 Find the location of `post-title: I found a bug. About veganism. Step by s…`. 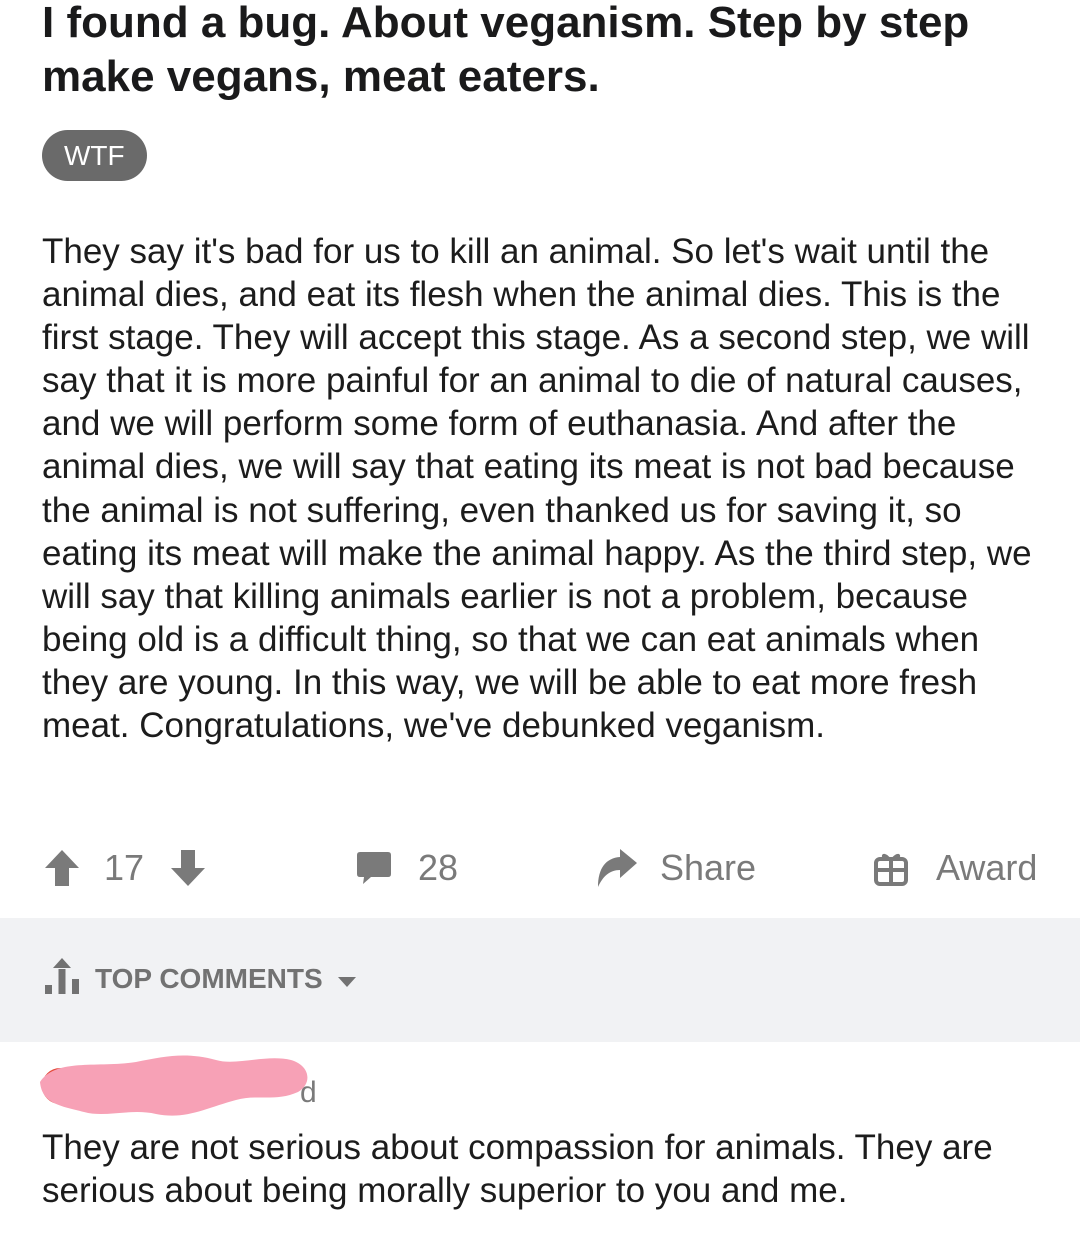

post-title: I found a bug. About veganism. Step by s… is located at coordinates (506, 50).